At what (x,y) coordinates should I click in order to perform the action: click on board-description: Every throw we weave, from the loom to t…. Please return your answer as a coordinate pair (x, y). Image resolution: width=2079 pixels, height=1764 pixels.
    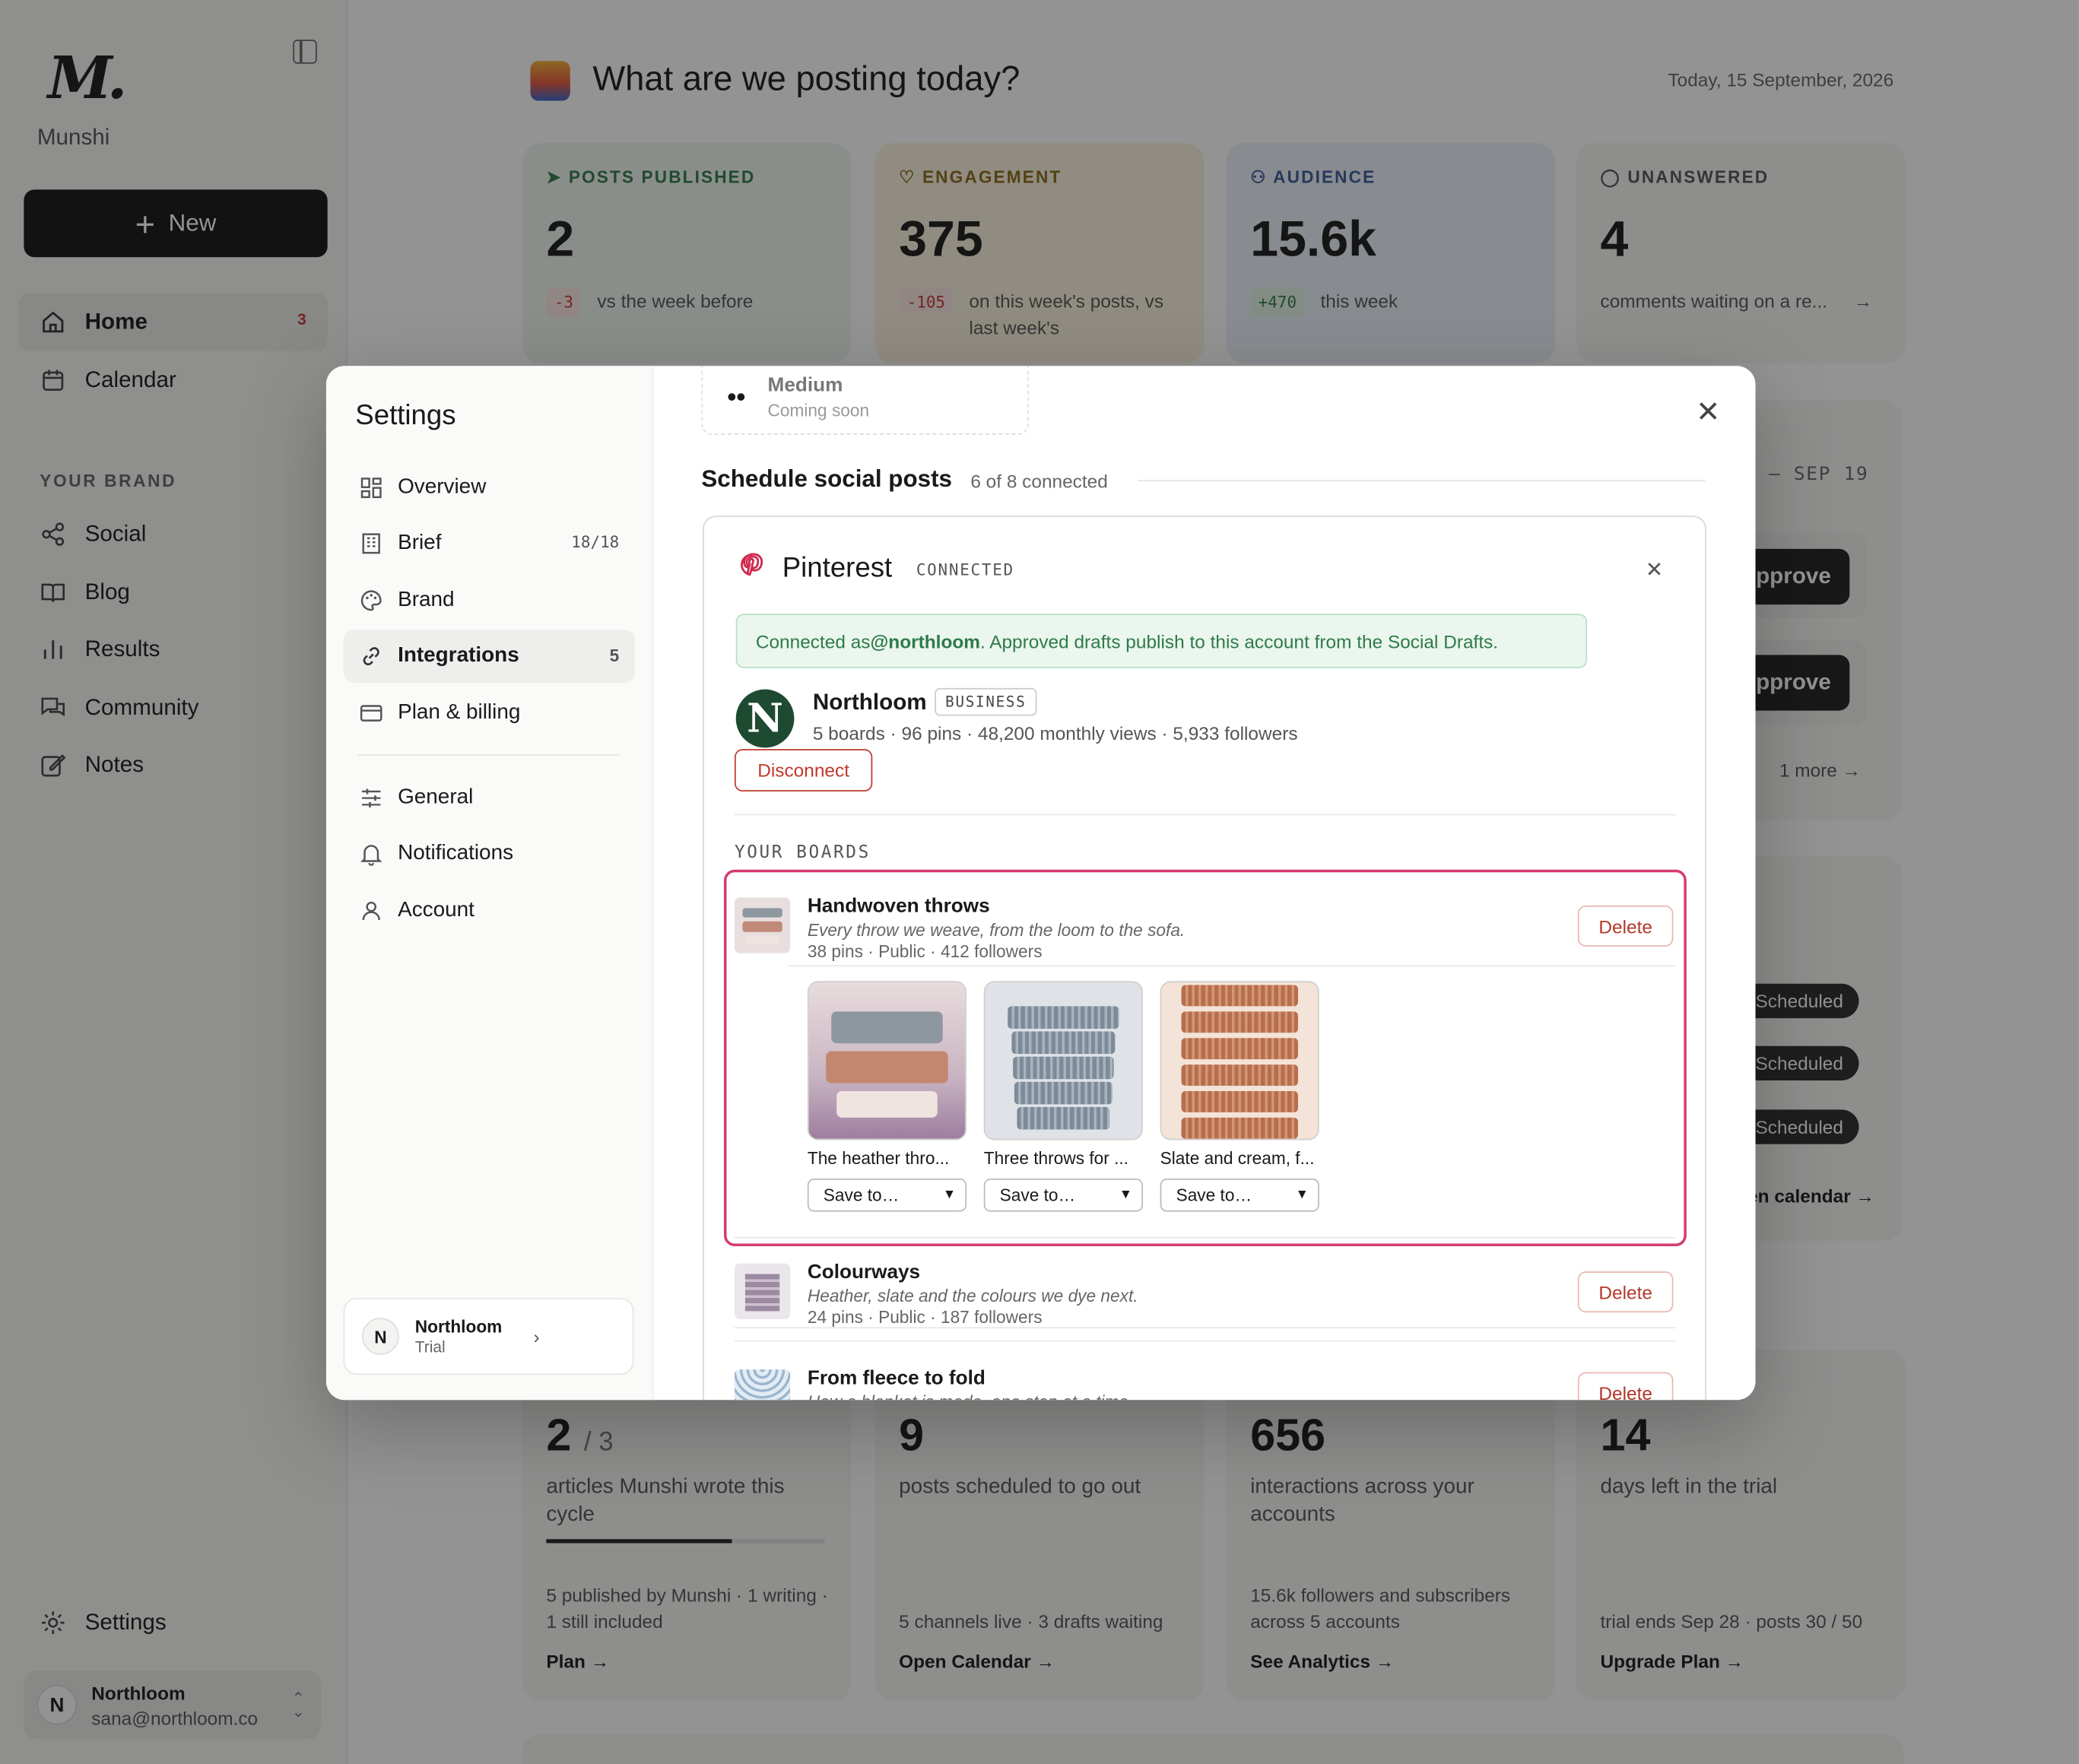
    Looking at the image, I should click on (996, 931).